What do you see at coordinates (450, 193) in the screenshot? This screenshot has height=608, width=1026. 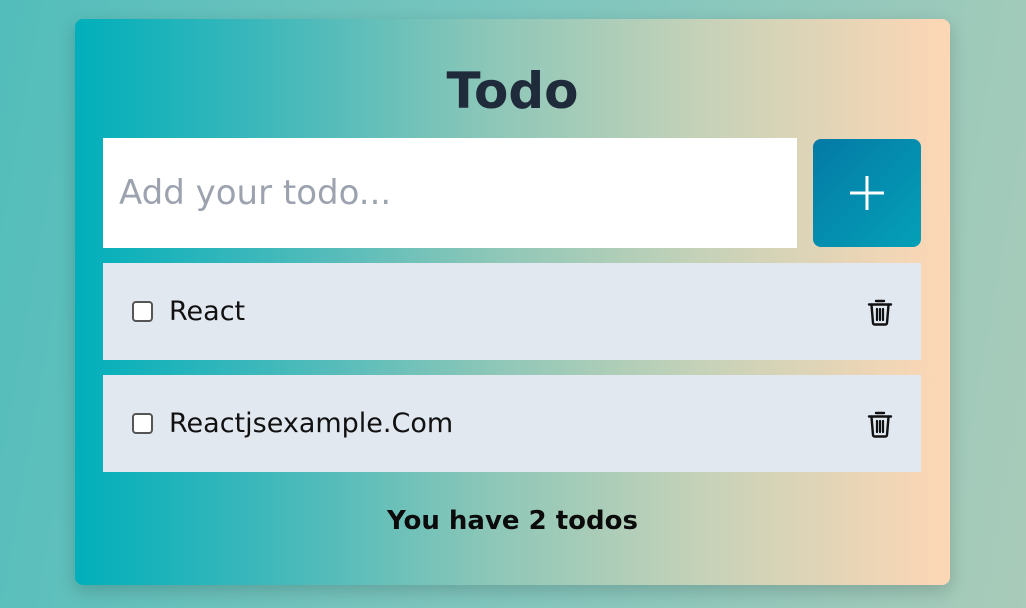 I see `todo-input` at bounding box center [450, 193].